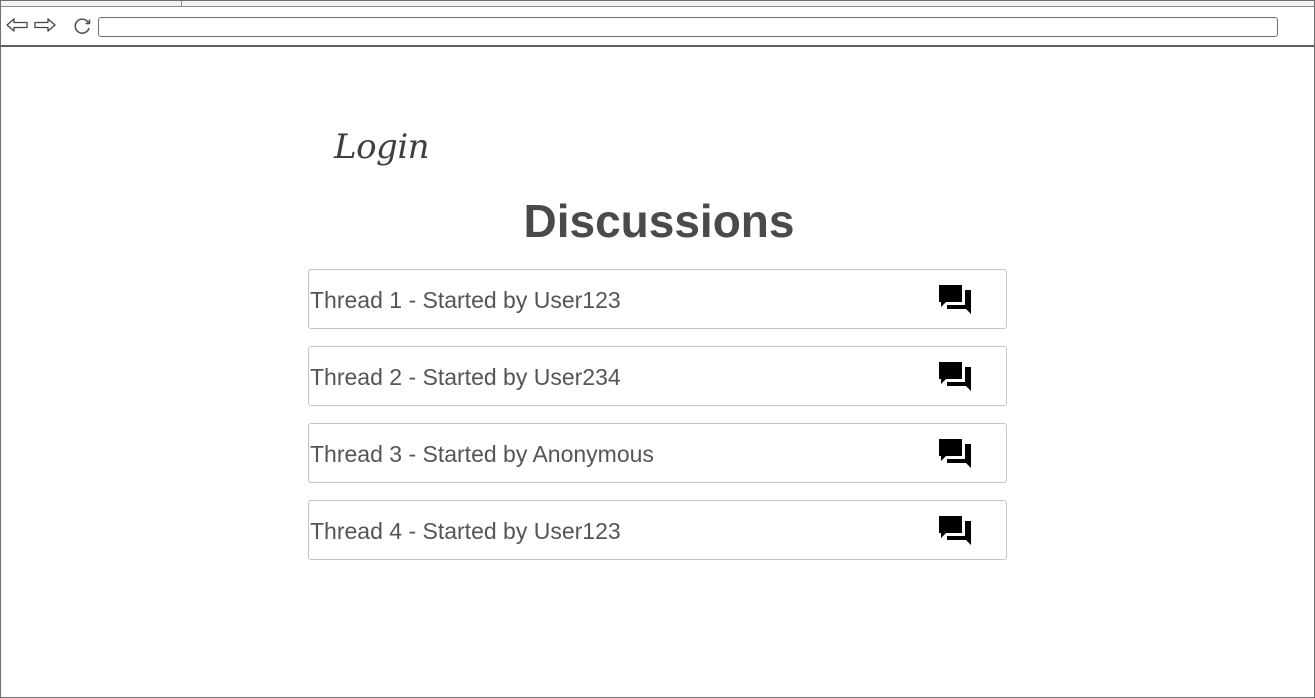 The image size is (1315, 698). Describe the element at coordinates (657, 453) in the screenshot. I see `thread-item: Thread 3 - Started by Anonymous` at that location.